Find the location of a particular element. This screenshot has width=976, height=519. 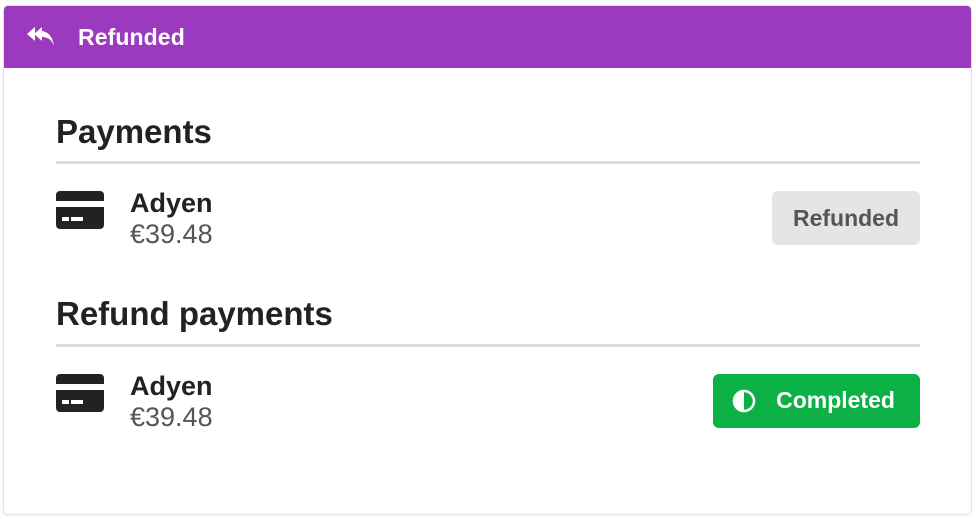

status-badge-label: Refunded is located at coordinates (846, 217).